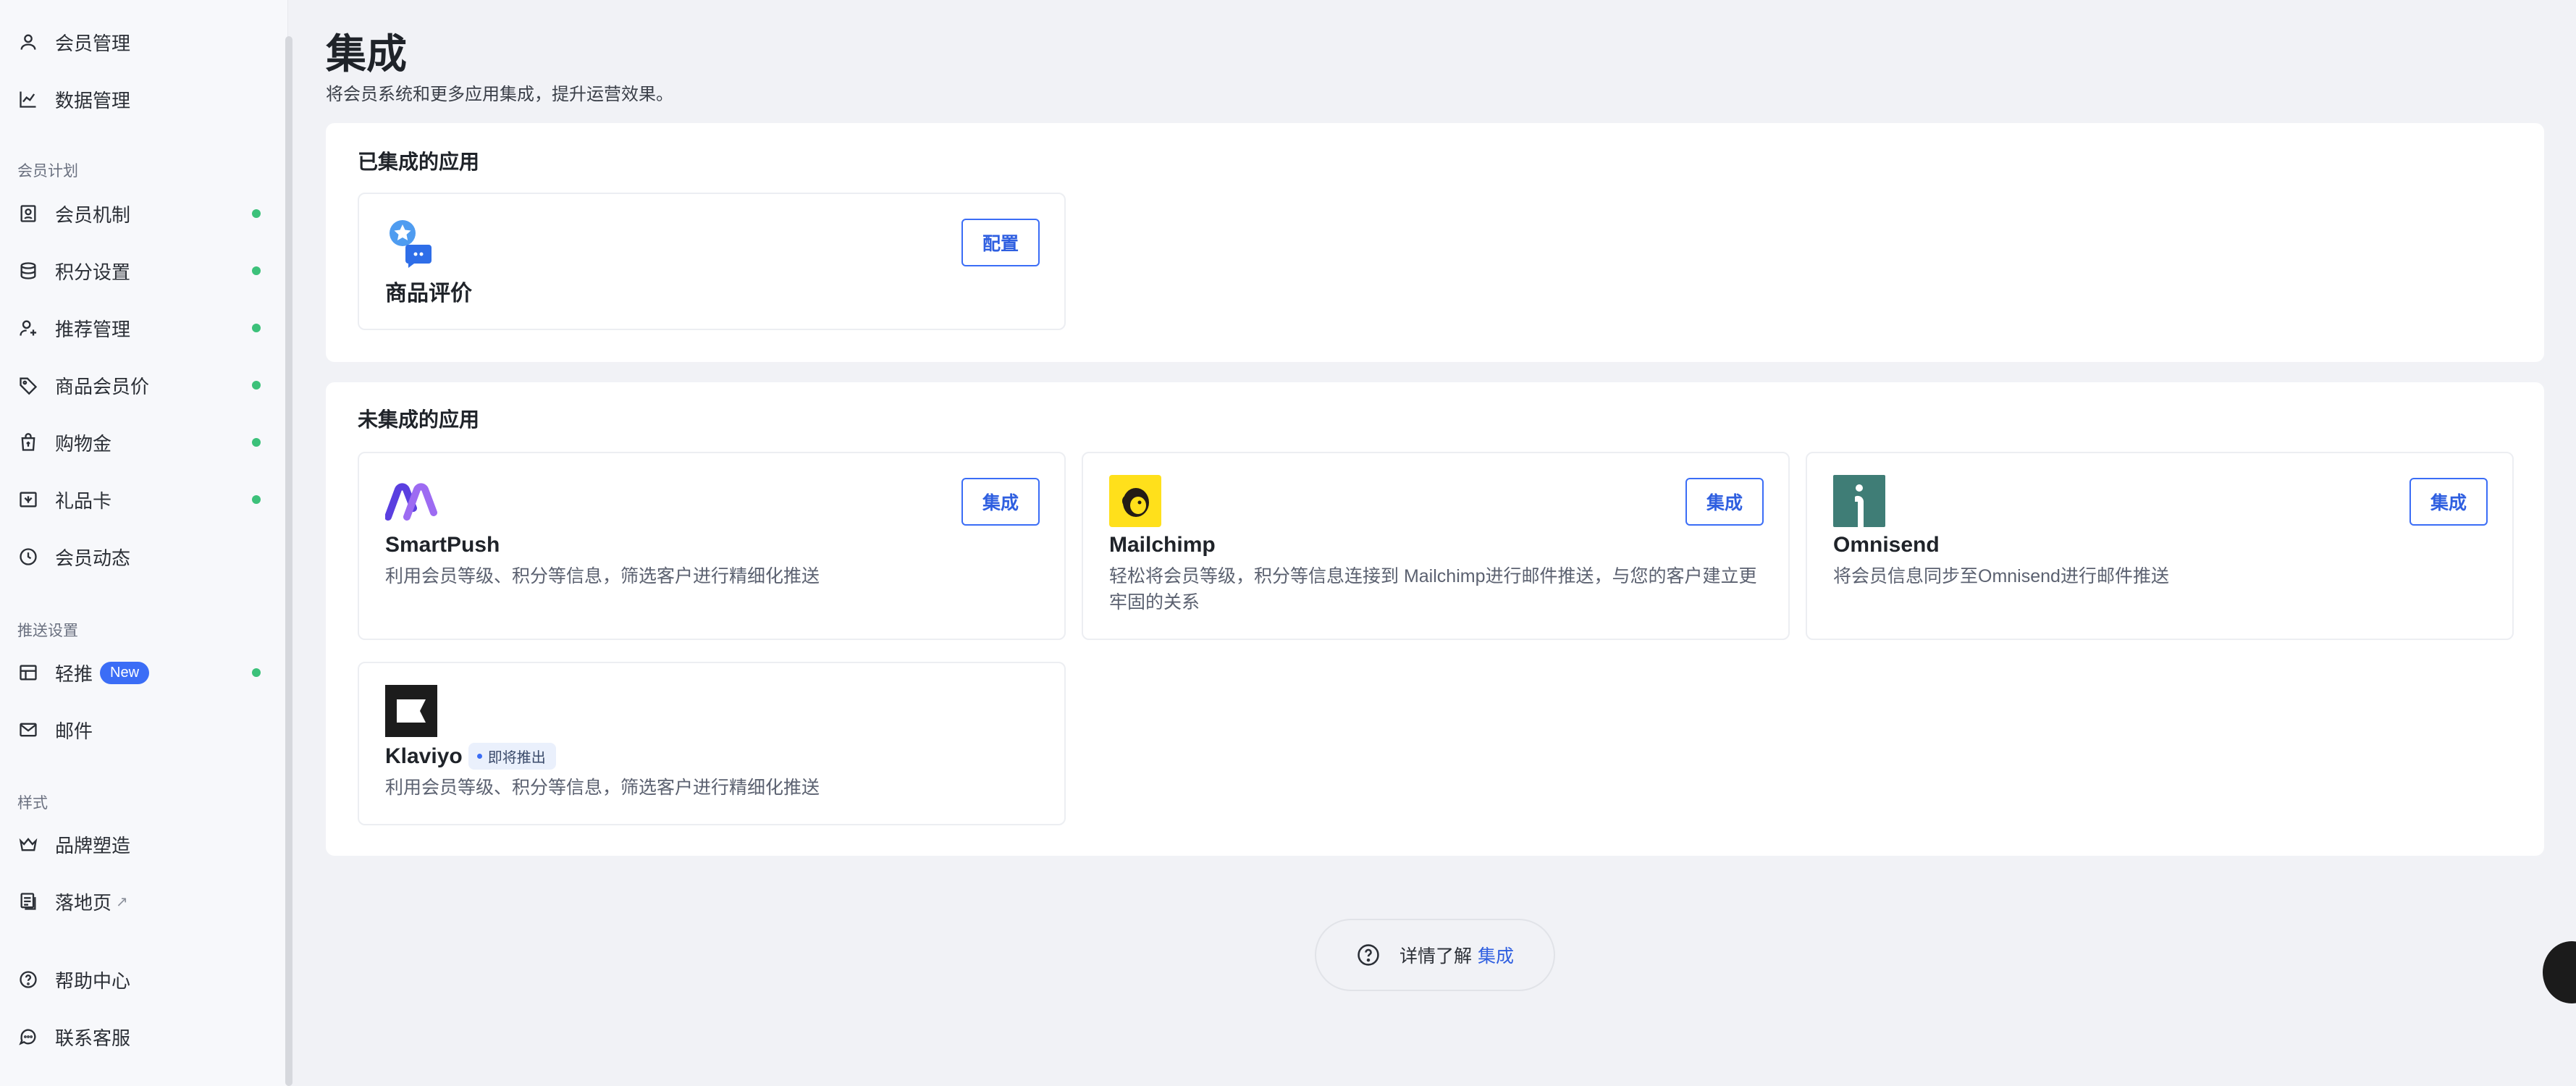 The image size is (2576, 1086). I want to click on available-apps-title: 未集成的应用, so click(419, 419).